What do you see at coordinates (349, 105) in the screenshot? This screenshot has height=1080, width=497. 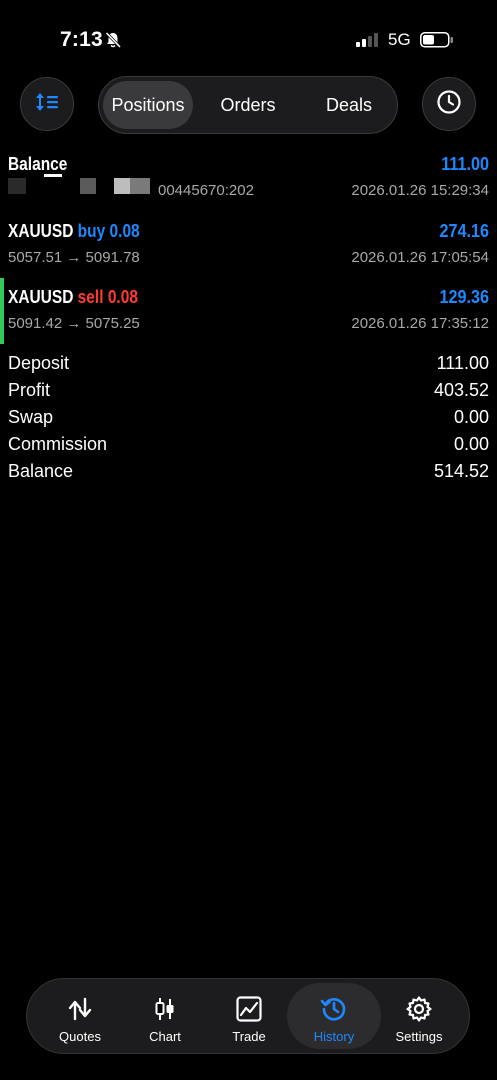 I see `tab-deals: Deals` at bounding box center [349, 105].